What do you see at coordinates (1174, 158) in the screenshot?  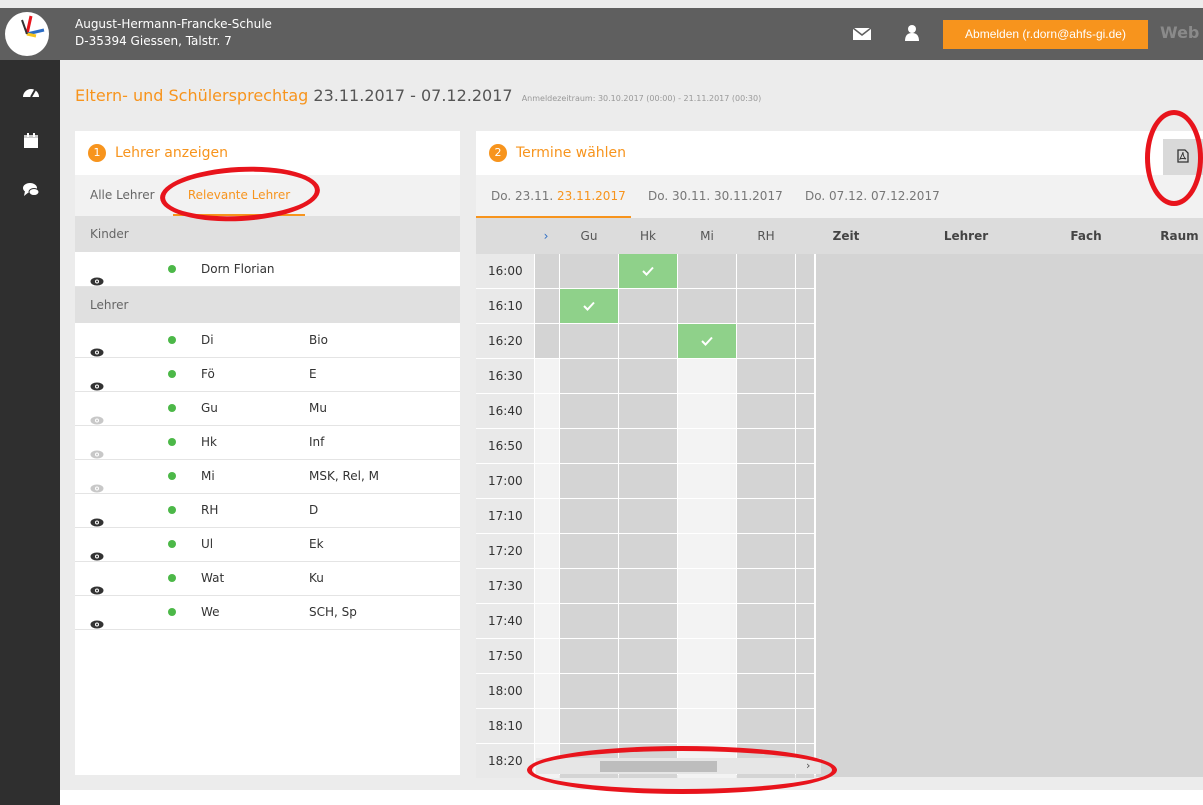 I see `annotation-circle` at bounding box center [1174, 158].